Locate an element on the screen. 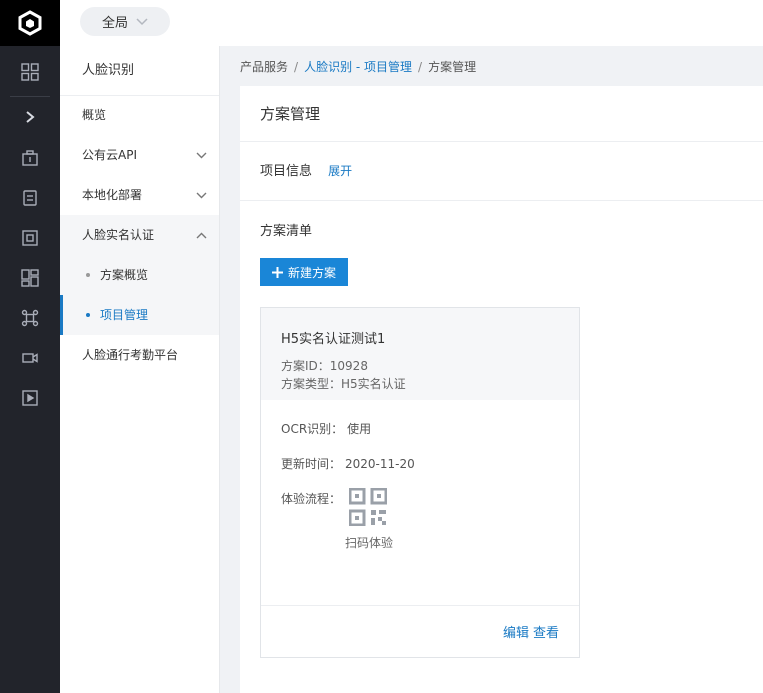  scheme-card-header: H5实名认证测试1 方案ID：10928 方案类型：H5实名认证 is located at coordinates (420, 354).